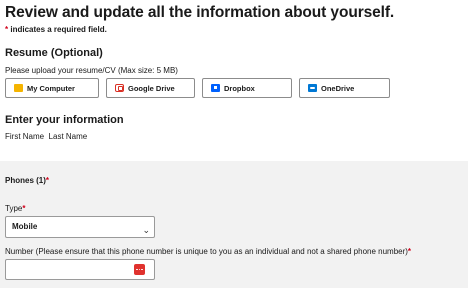 The image size is (468, 288). I want to click on my-computer-button: My Computer, so click(52, 88).